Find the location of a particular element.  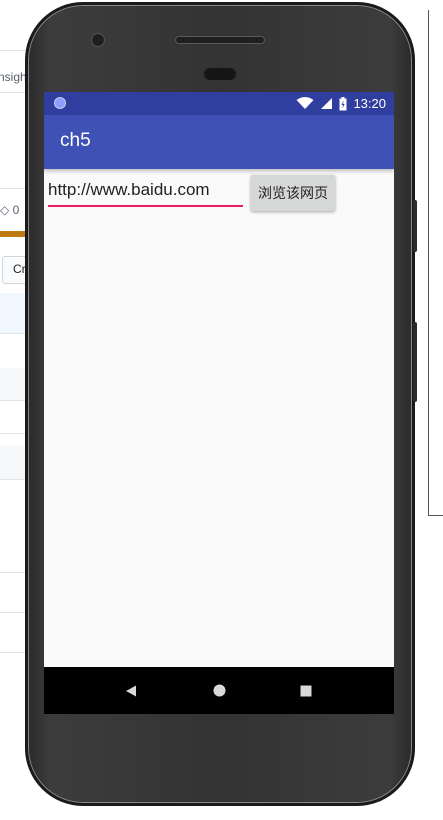

background-count: ◇ 0 is located at coordinates (10, 210).